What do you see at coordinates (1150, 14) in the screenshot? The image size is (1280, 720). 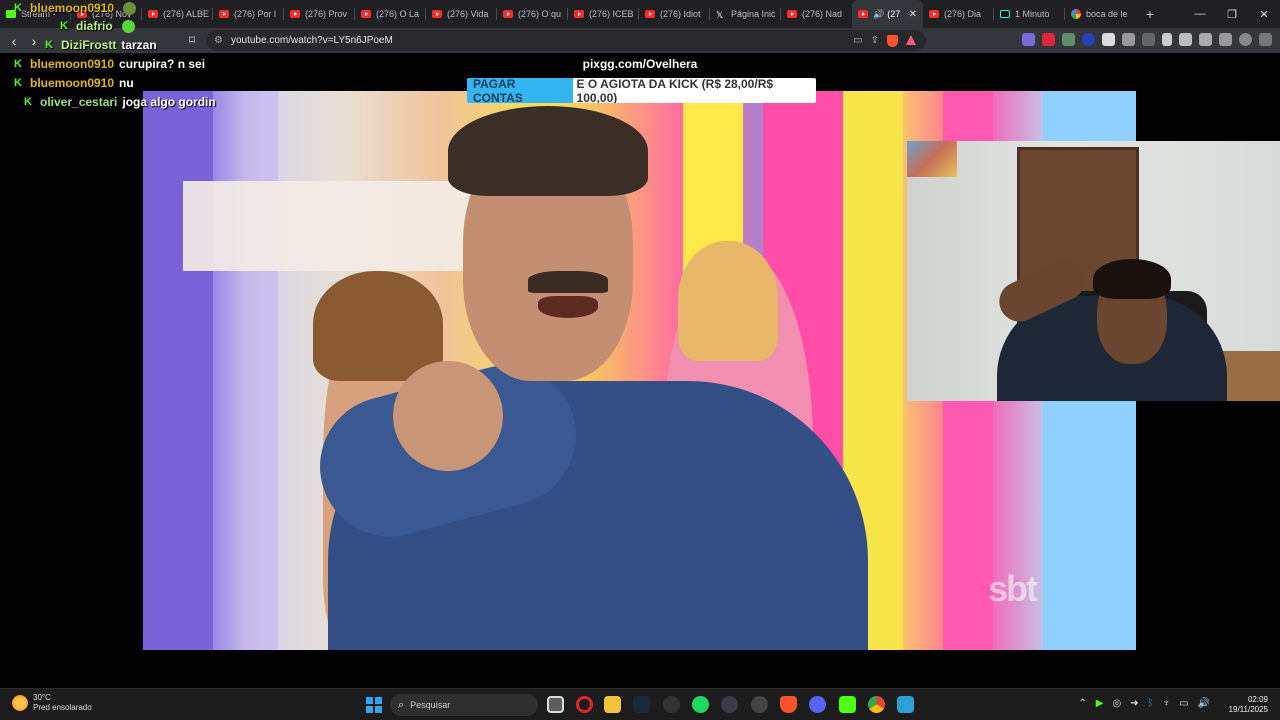 I see `new-tab-button: +` at bounding box center [1150, 14].